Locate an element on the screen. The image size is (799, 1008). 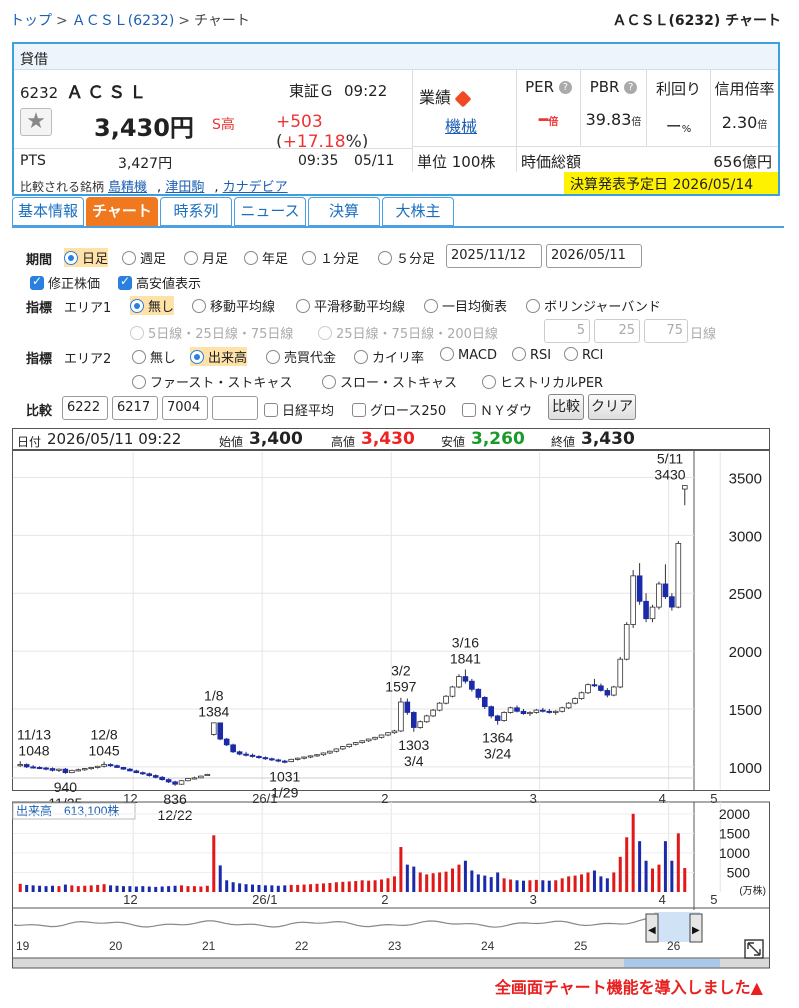
date-from-input: 2025/11/12 is located at coordinates (494, 256).